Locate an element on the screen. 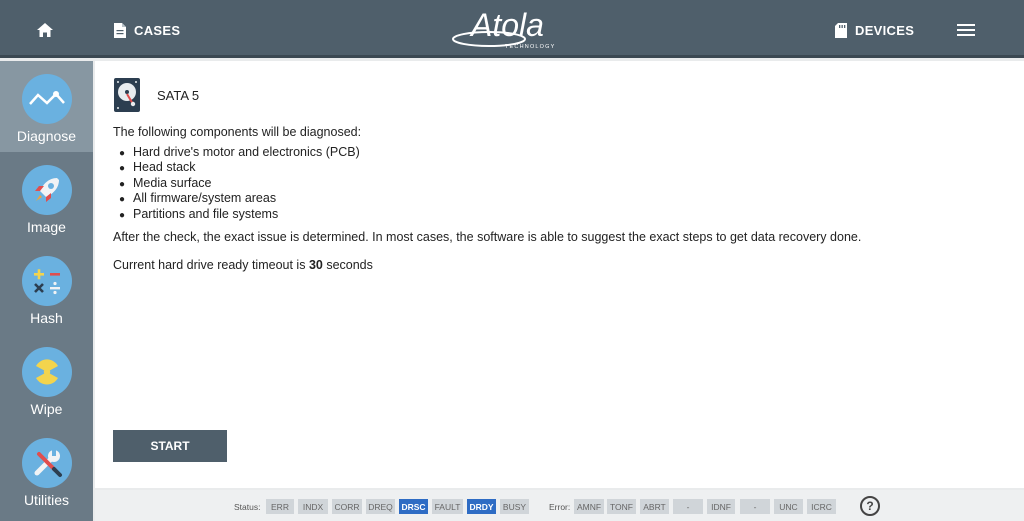 This screenshot has width=1024, height=521. status-flag-indx: INDX is located at coordinates (313, 506).